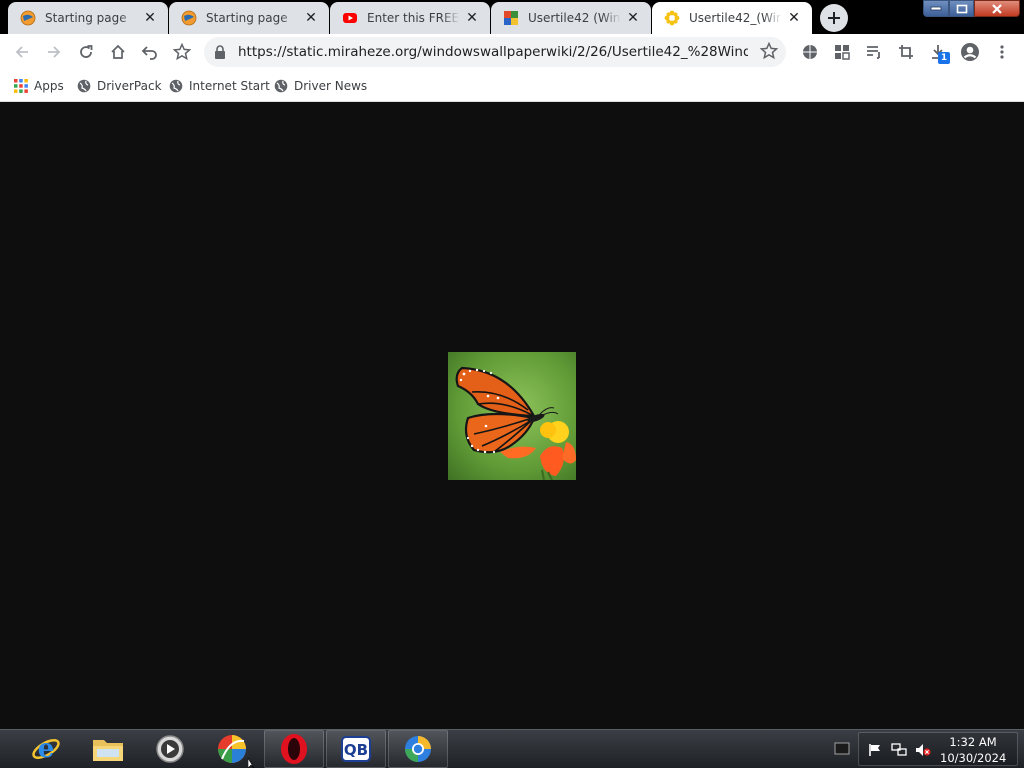 This screenshot has width=1024, height=768. What do you see at coordinates (220, 53) in the screenshot?
I see `lock-icon` at bounding box center [220, 53].